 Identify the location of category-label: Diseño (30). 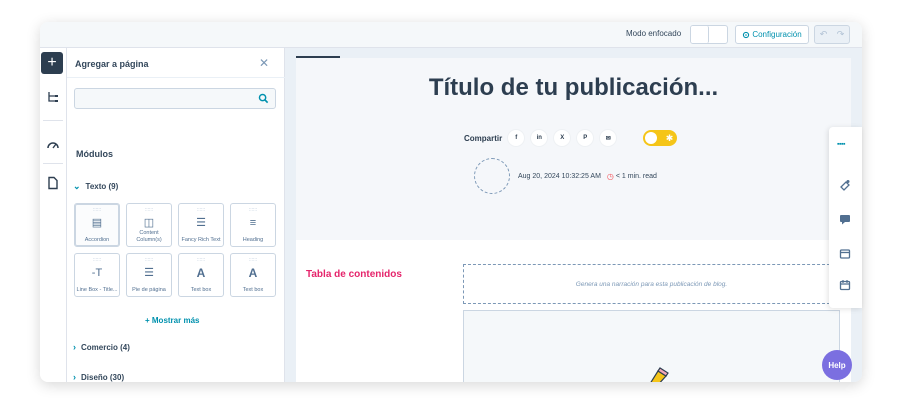
(103, 377).